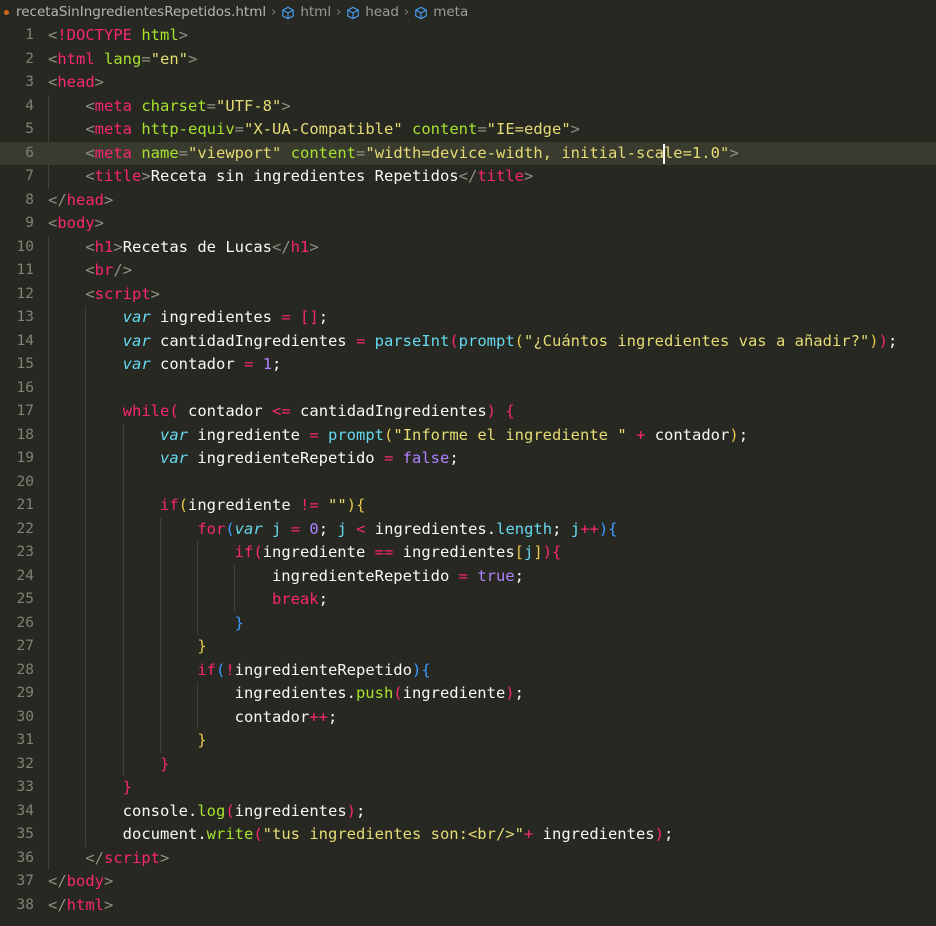  What do you see at coordinates (25, 646) in the screenshot?
I see `line-number: 27` at bounding box center [25, 646].